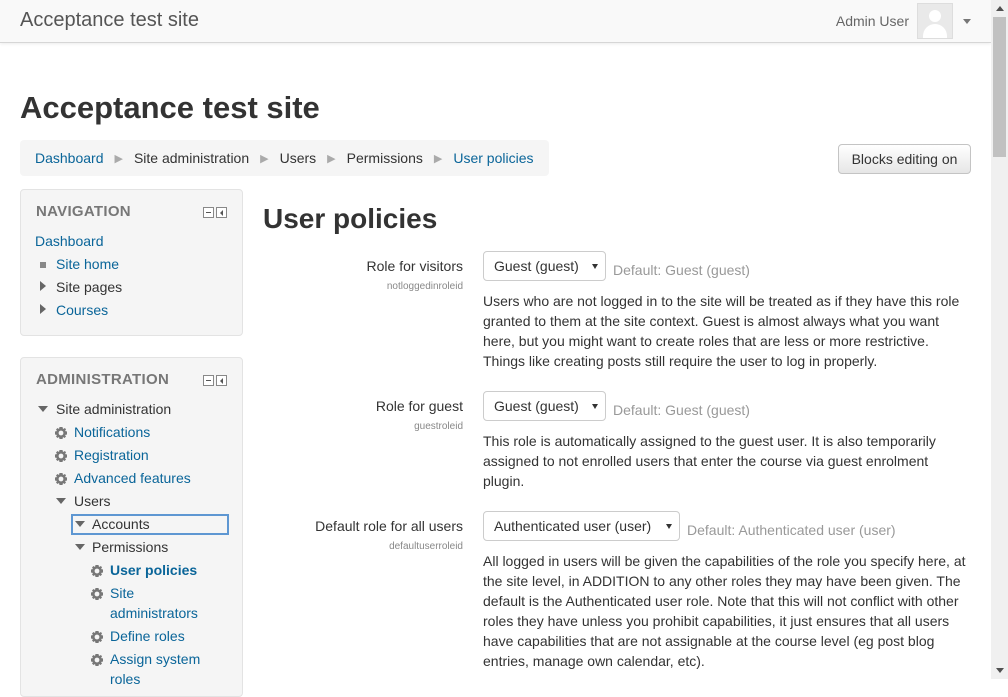 This screenshot has width=1008, height=697. Describe the element at coordinates (121, 524) in the screenshot. I see `admin-item-accounts: Accounts` at that location.